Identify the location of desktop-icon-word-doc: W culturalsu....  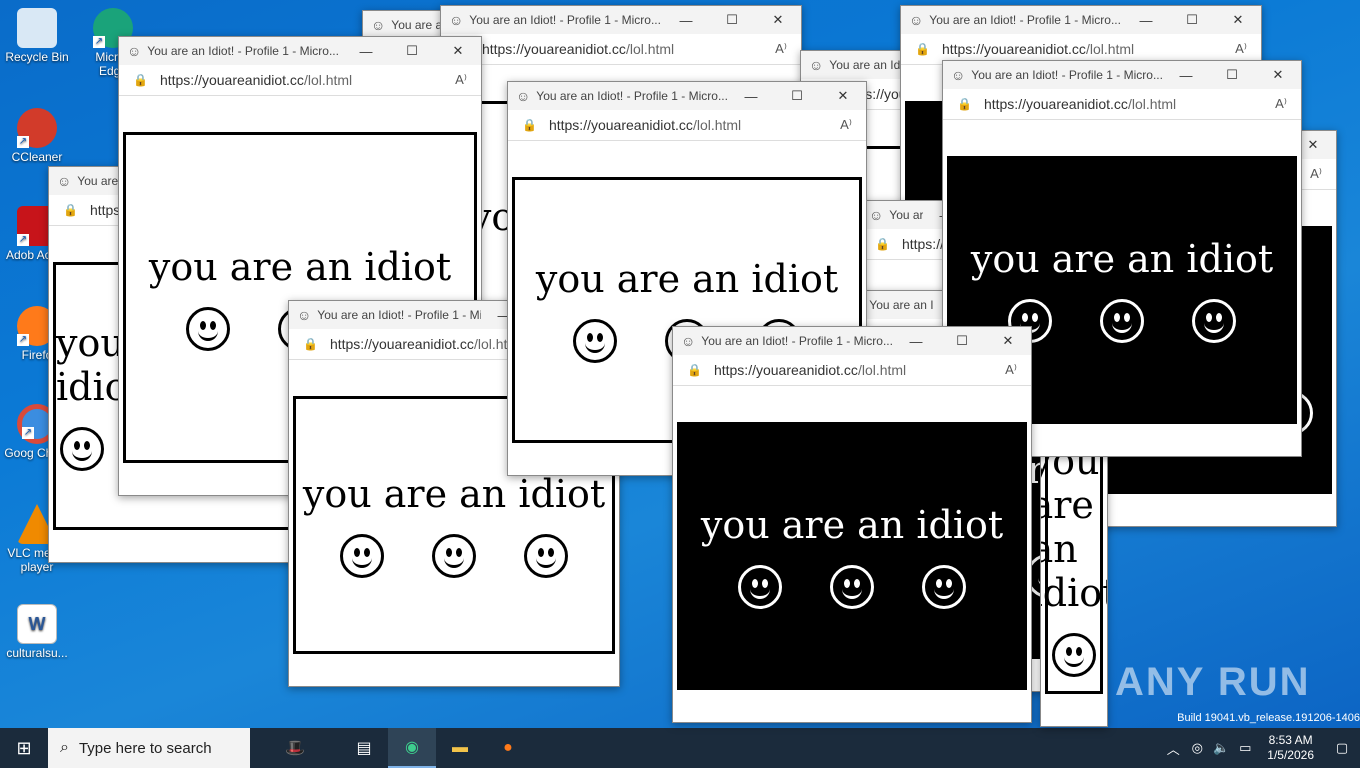
(37, 632).